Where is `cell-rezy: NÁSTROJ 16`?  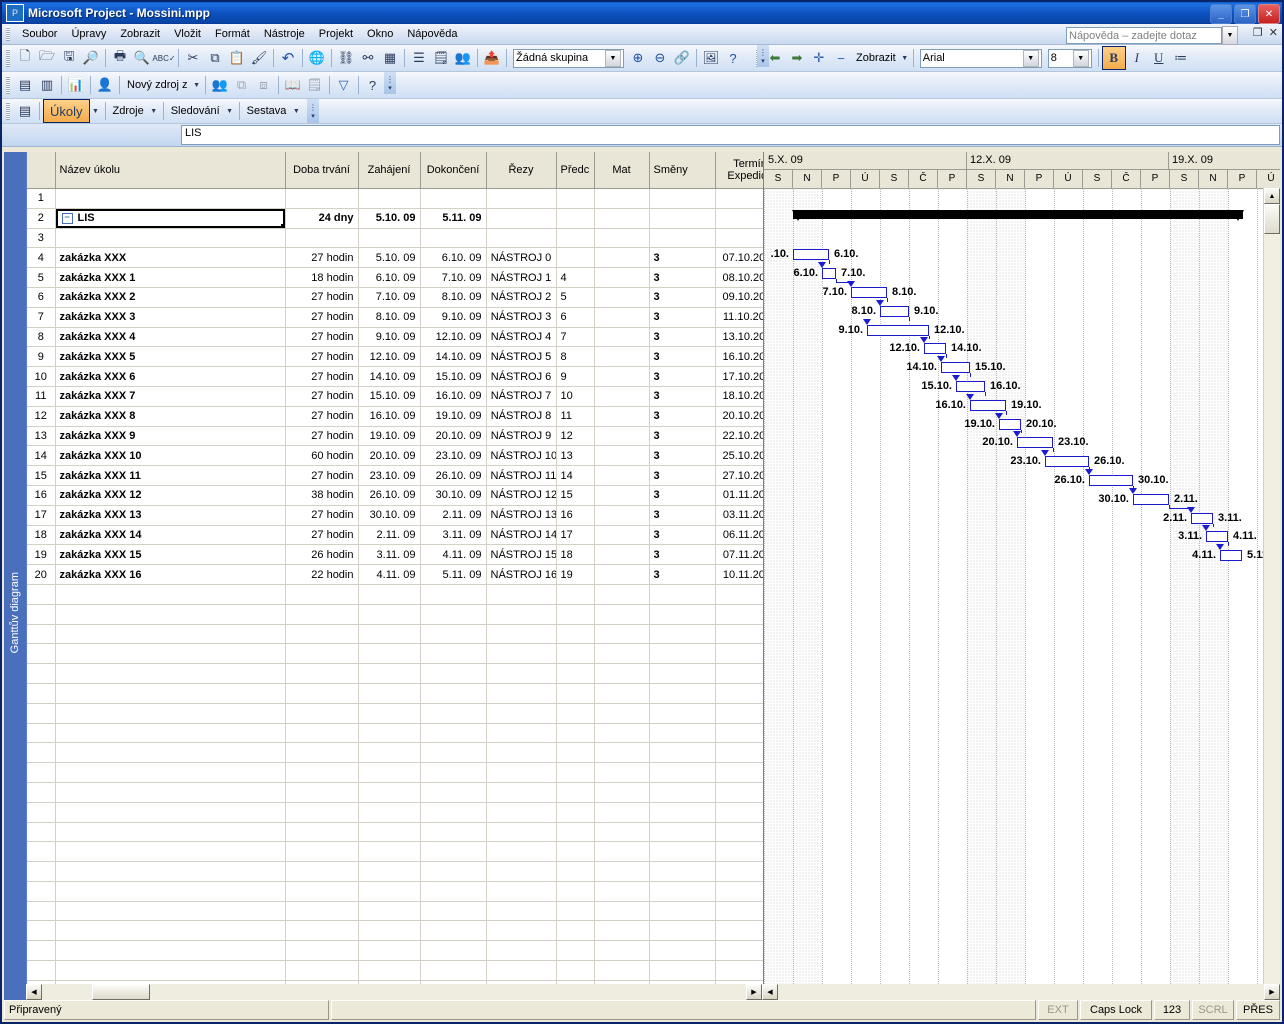
cell-rezy: NÁSTROJ 16 is located at coordinates (521, 574).